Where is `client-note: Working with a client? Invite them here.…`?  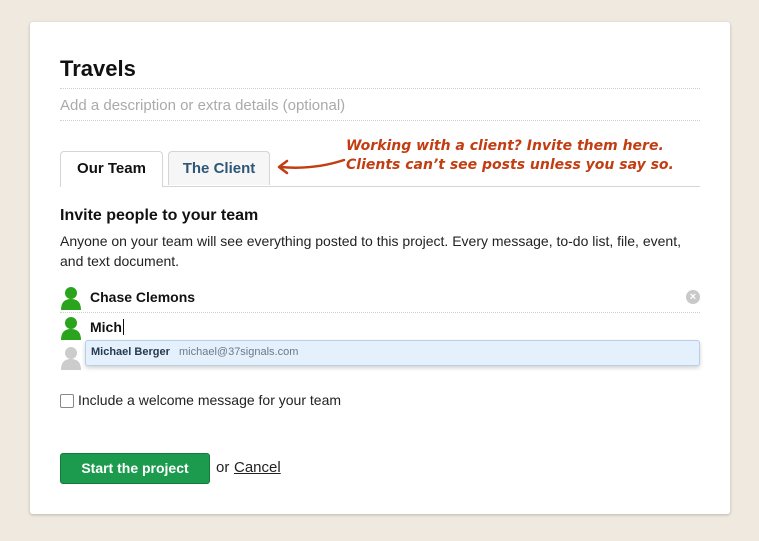
client-note: Working with a client? Invite them here.… is located at coordinates (510, 156).